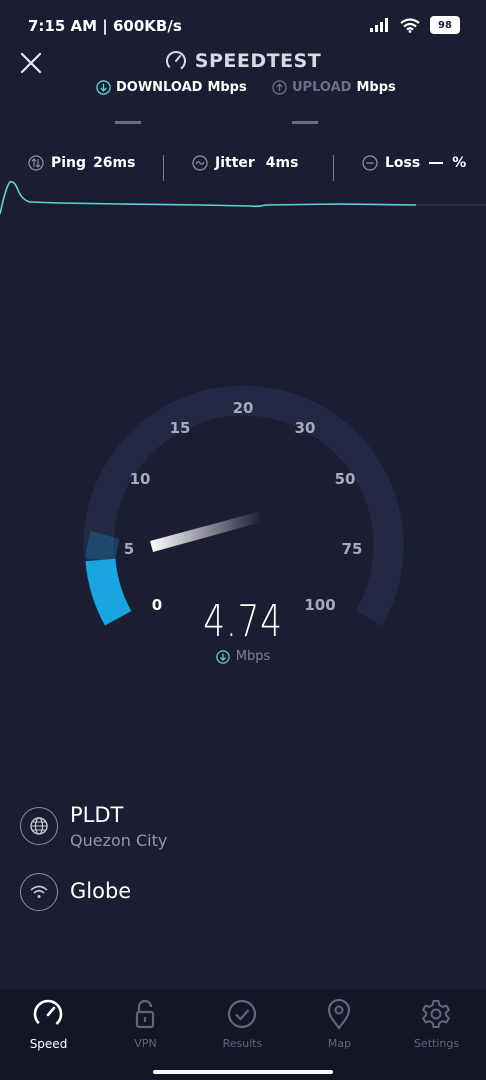  Describe the element at coordinates (145, 1014) in the screenshot. I see `unlock-icon` at that location.